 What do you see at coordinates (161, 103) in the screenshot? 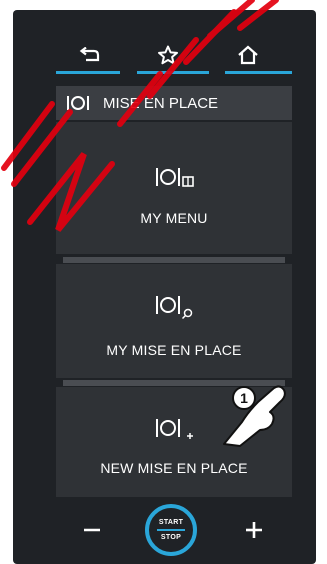
I see `header-title: MISE EN PLACE` at bounding box center [161, 103].